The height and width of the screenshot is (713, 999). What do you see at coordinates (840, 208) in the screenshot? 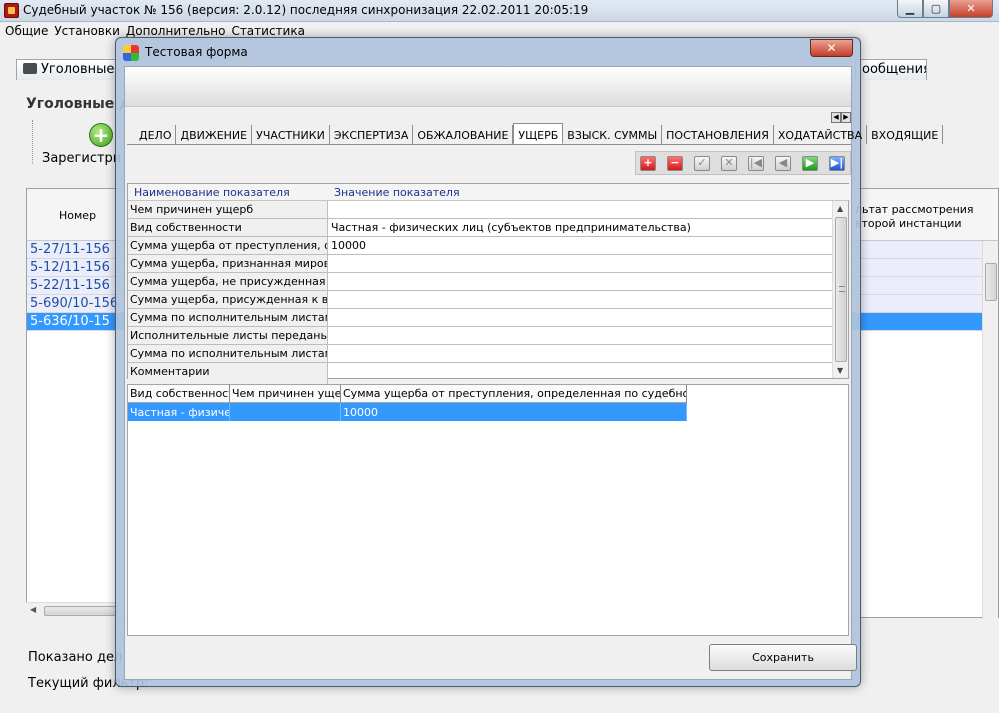
I see `scroll-up-icon: ▲` at bounding box center [840, 208].